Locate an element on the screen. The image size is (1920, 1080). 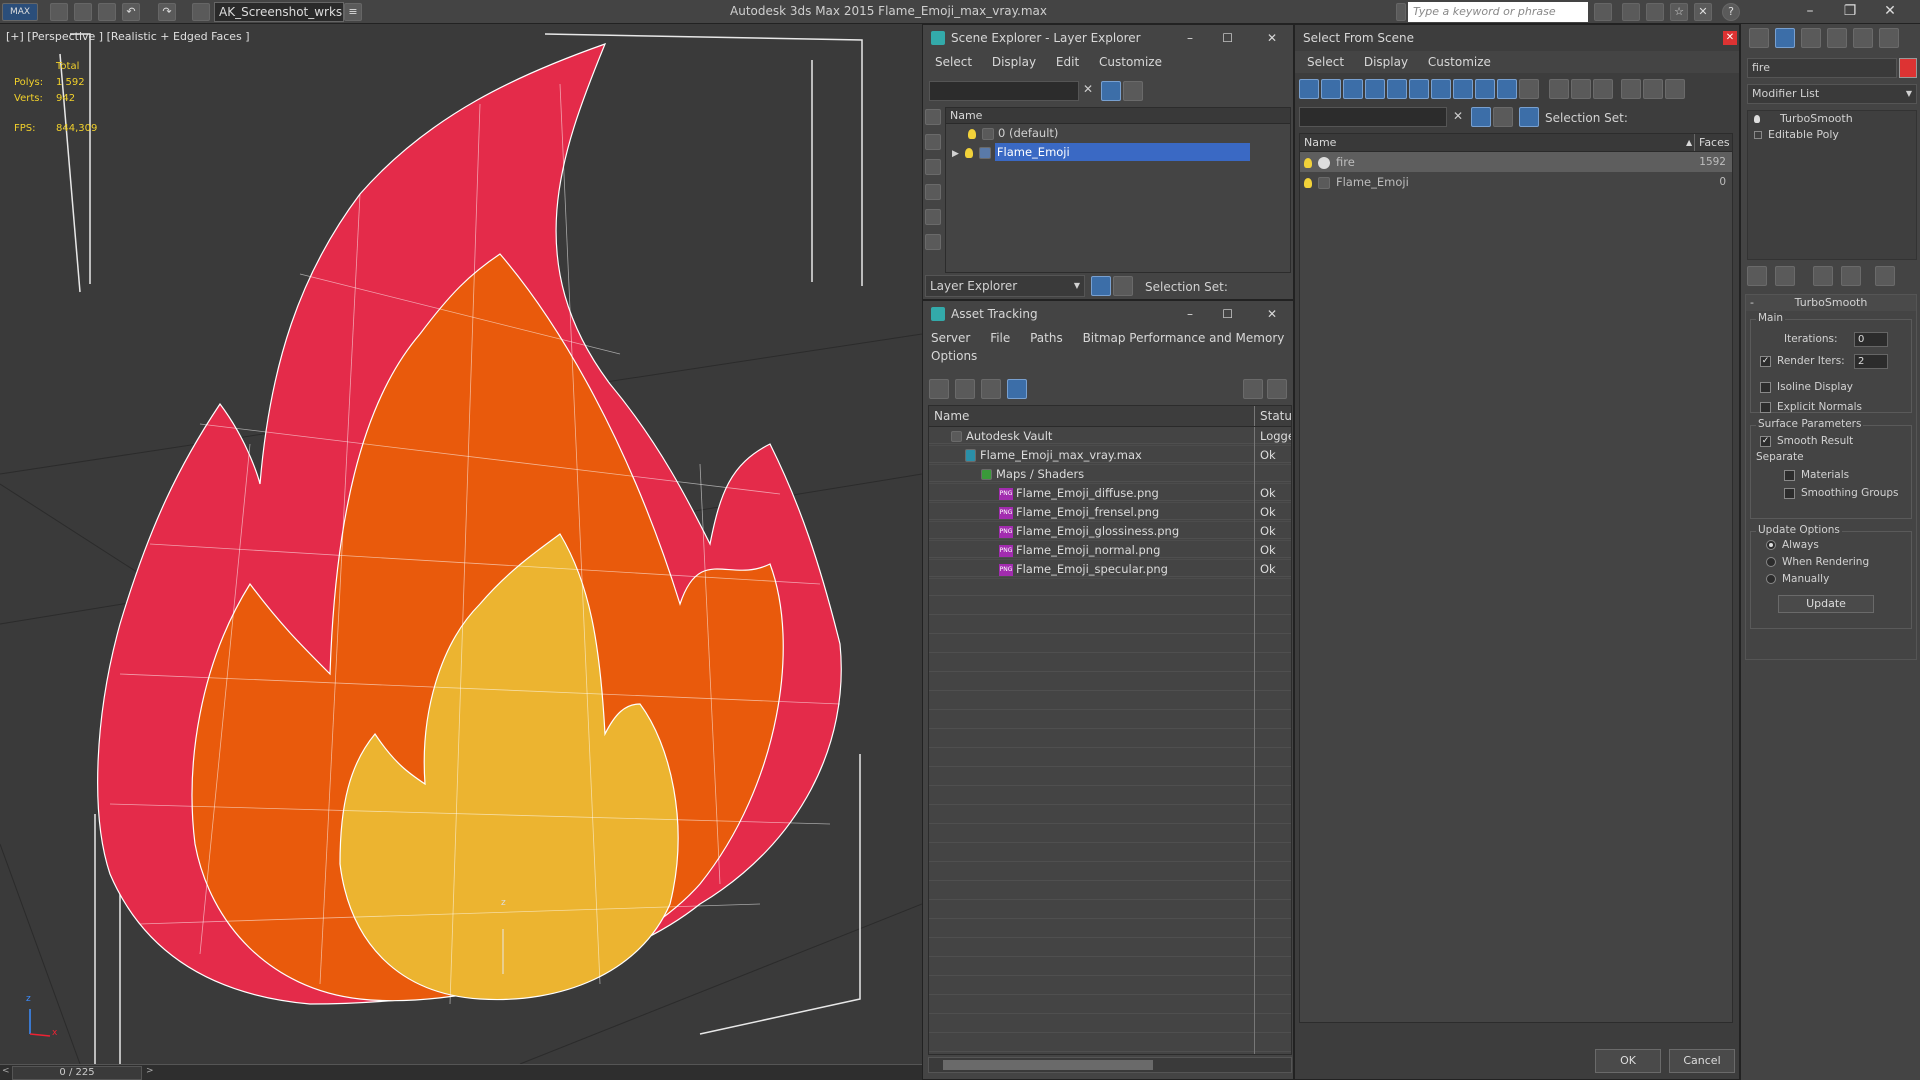
motion-tab-icon is located at coordinates (1837, 38).